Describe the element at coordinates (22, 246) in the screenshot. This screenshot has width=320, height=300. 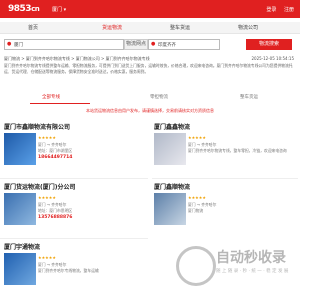
I see `company-name: 厦门宇通物流` at that location.